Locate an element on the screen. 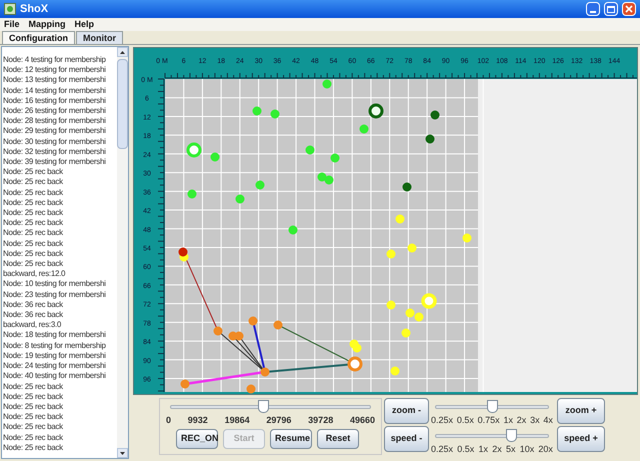 This screenshot has width=640, height=461. close-button is located at coordinates (629, 9).